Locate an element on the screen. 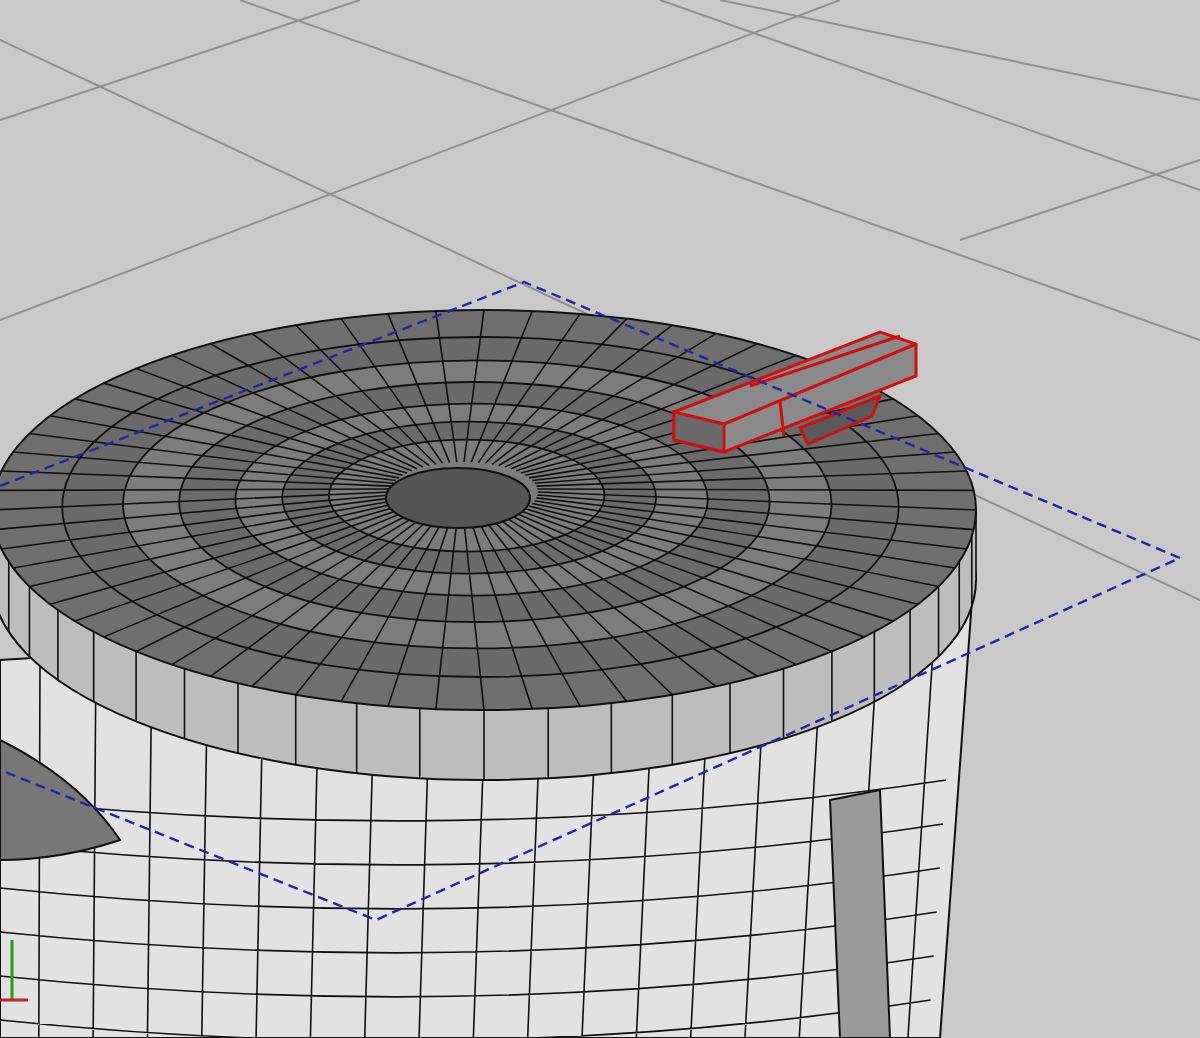  axis-icon is located at coordinates (14, 971).